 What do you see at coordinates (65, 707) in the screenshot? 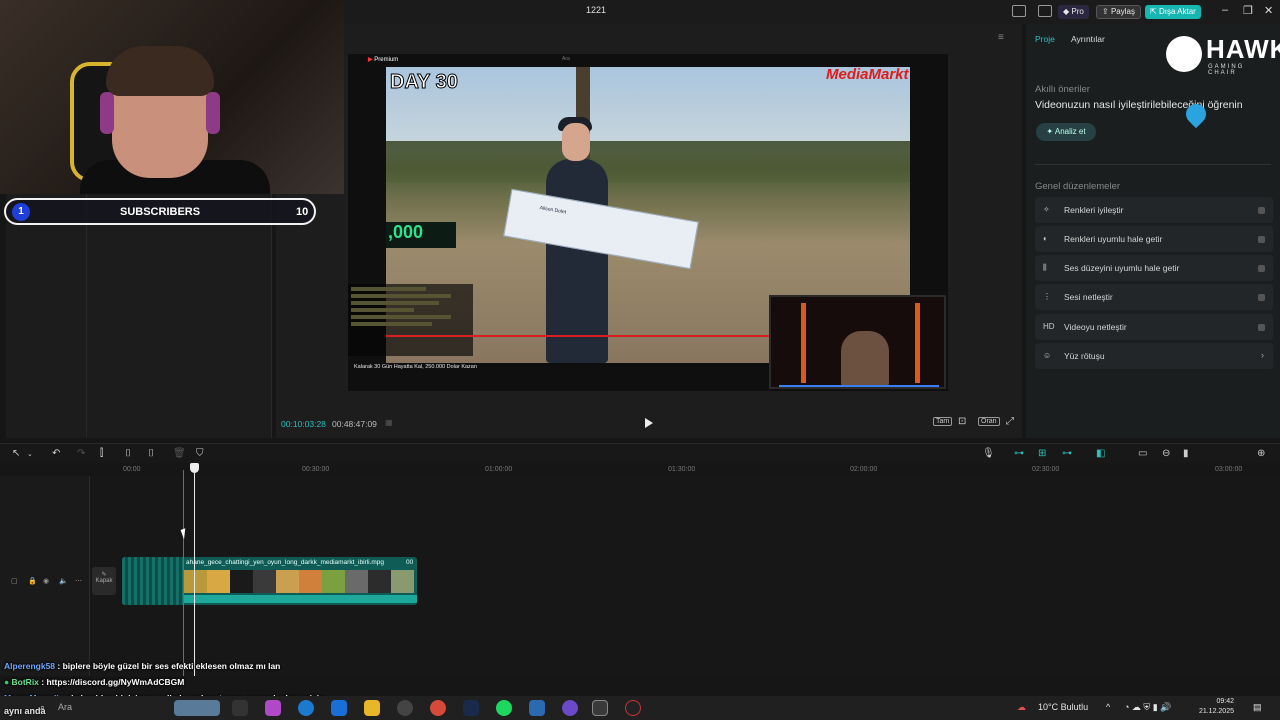
I see `taskbar-search: Ara` at bounding box center [65, 707].